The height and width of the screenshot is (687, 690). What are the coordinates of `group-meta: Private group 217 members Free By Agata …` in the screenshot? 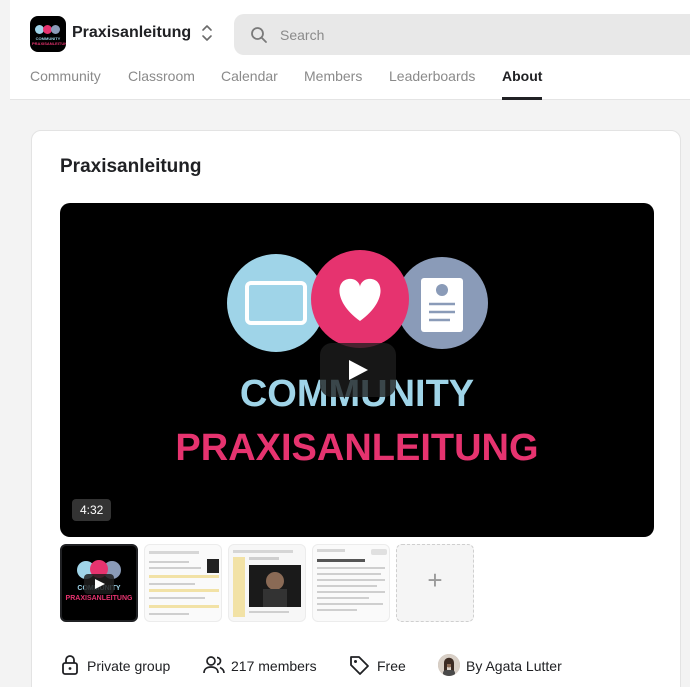 It's located at (360, 666).